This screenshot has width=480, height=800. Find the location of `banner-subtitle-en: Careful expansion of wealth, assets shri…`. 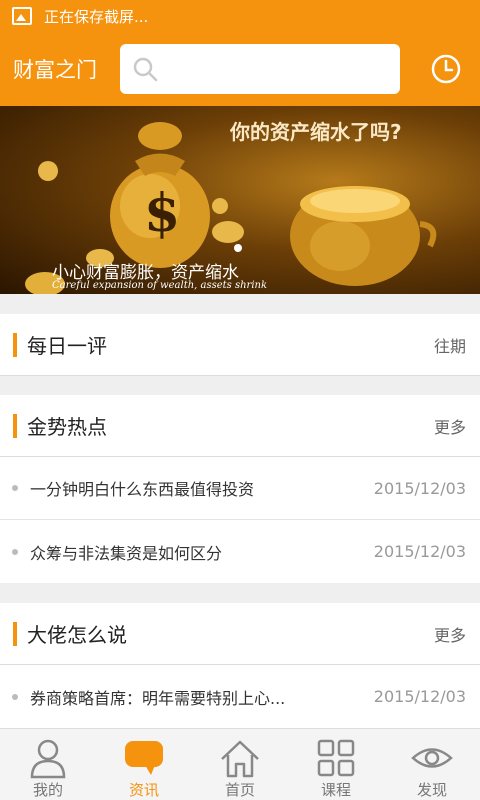

banner-subtitle-en: Careful expansion of wealth, assets shri… is located at coordinates (160, 285).